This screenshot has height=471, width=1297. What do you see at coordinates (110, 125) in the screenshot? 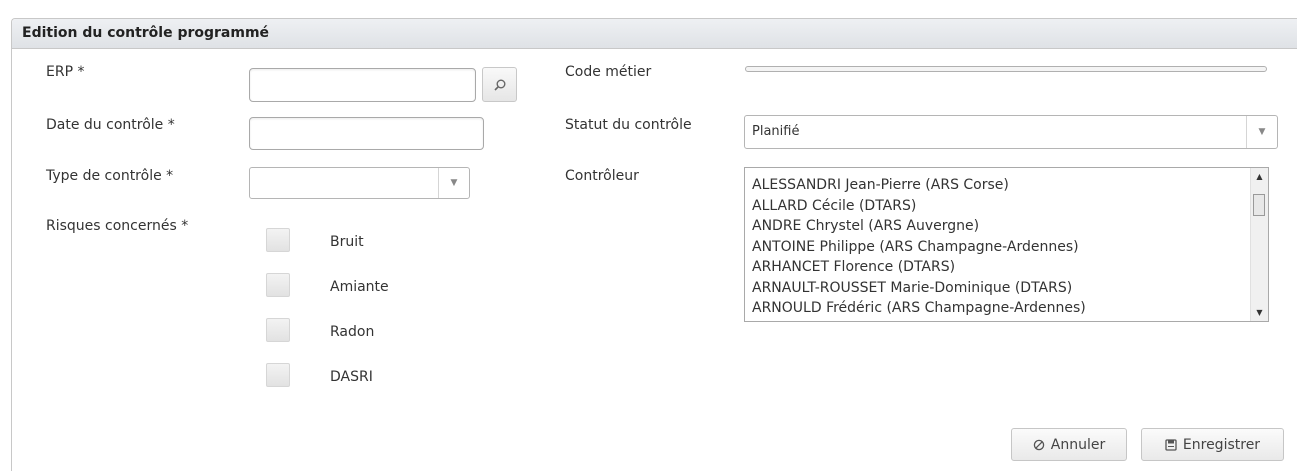
I see `date-label: Date du contrôle *` at bounding box center [110, 125].